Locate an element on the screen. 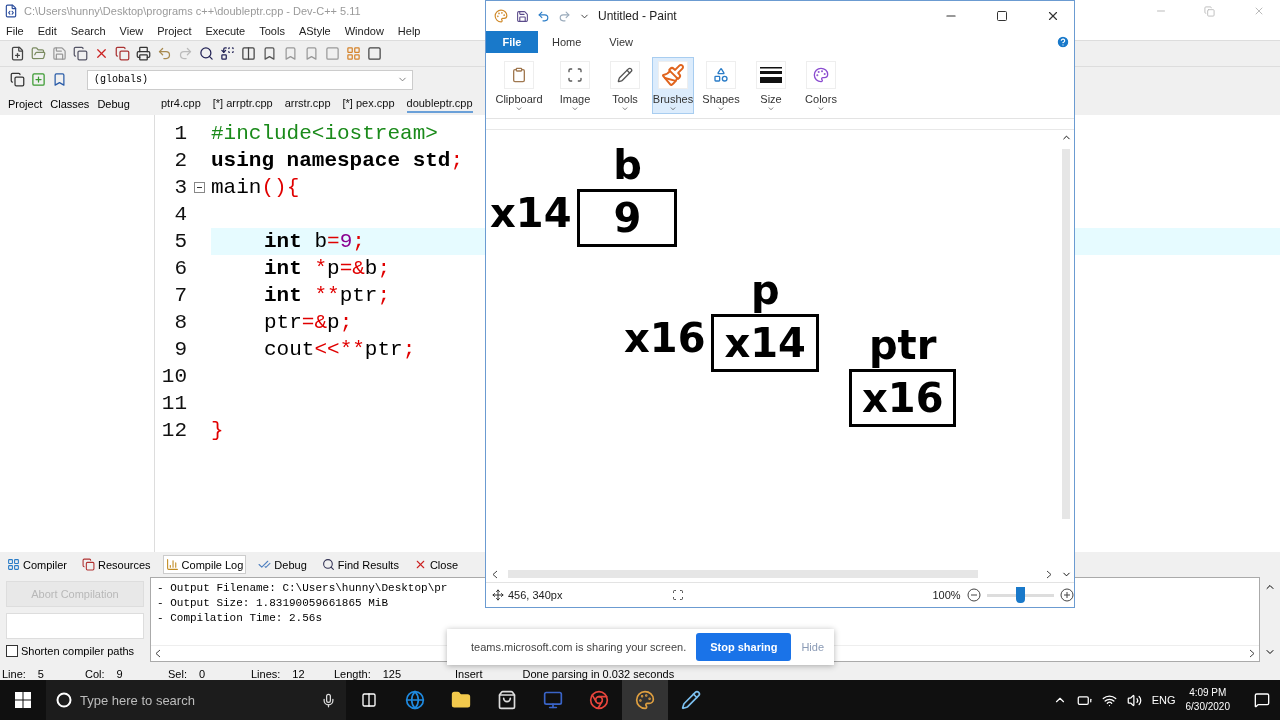 The height and width of the screenshot is (720, 1280). ribbon-tab: Home is located at coordinates (567, 42).